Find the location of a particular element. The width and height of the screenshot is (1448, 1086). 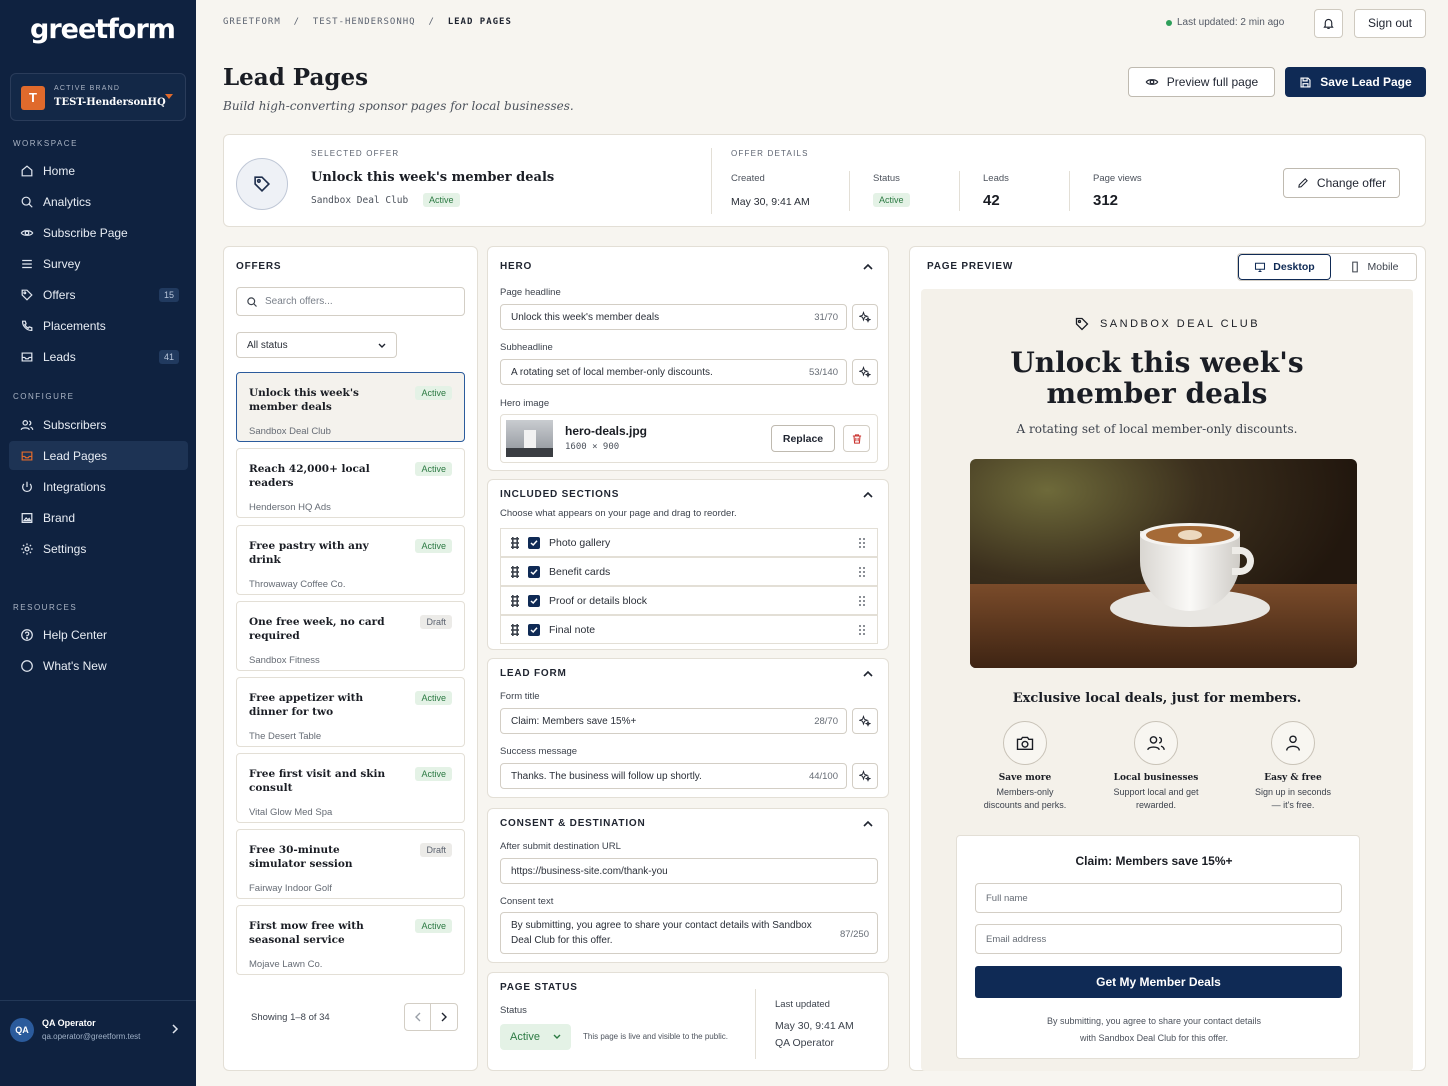

destination-url-input: https://business-site.com/thank-you is located at coordinates (689, 871).